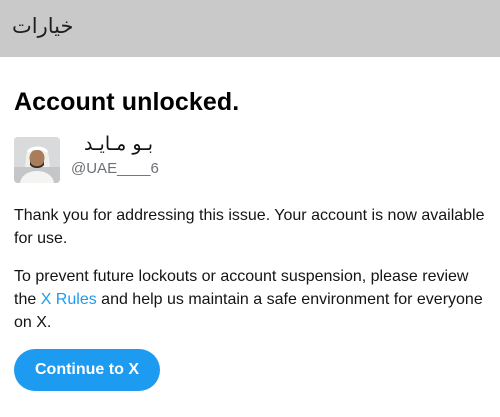  What do you see at coordinates (250, 28) in the screenshot?
I see `top-bar: خيارات` at bounding box center [250, 28].